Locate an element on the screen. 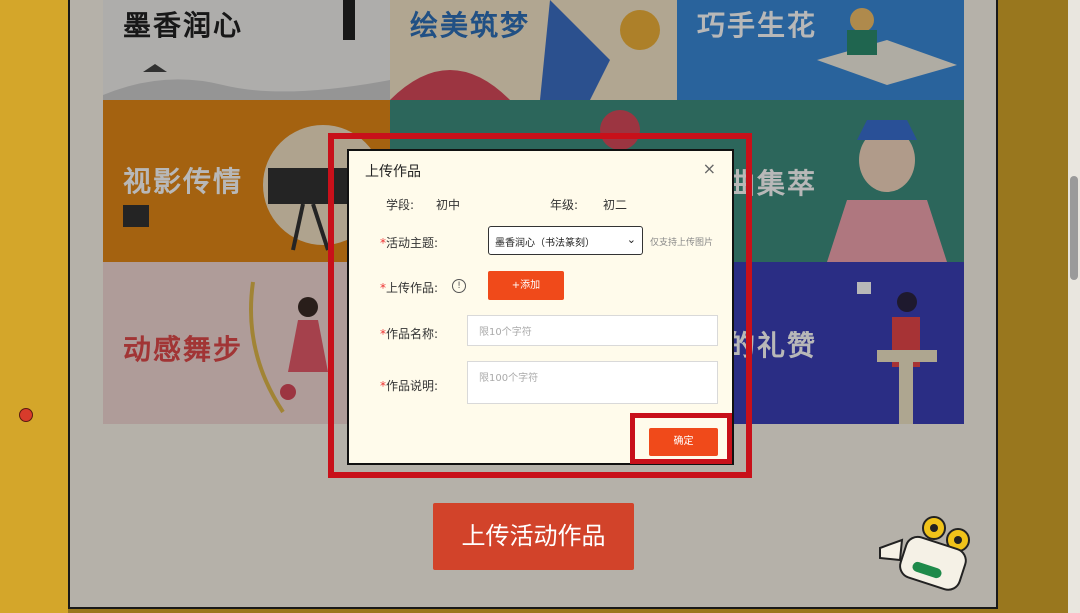 Image resolution: width=1080 pixels, height=613 pixels. stage-value: 初中 is located at coordinates (448, 205).